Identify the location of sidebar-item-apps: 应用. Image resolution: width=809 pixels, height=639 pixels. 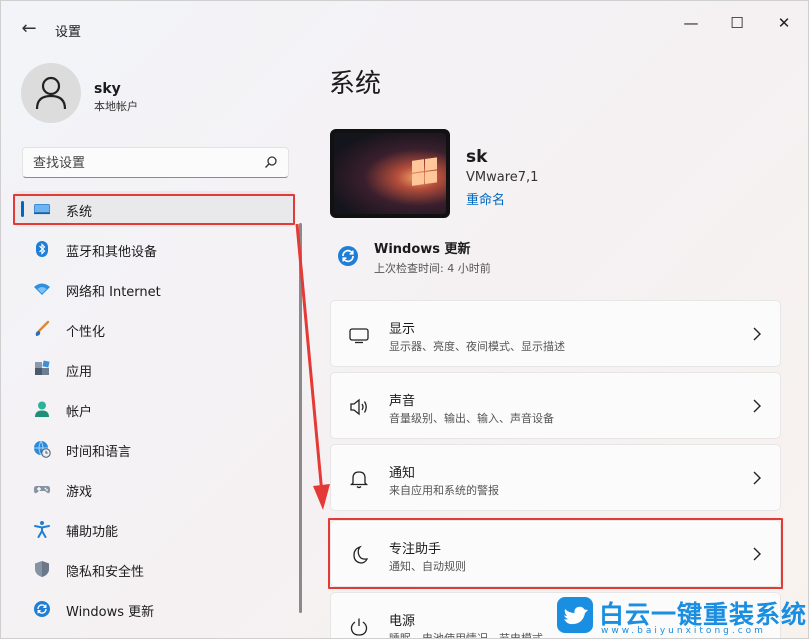
(154, 369).